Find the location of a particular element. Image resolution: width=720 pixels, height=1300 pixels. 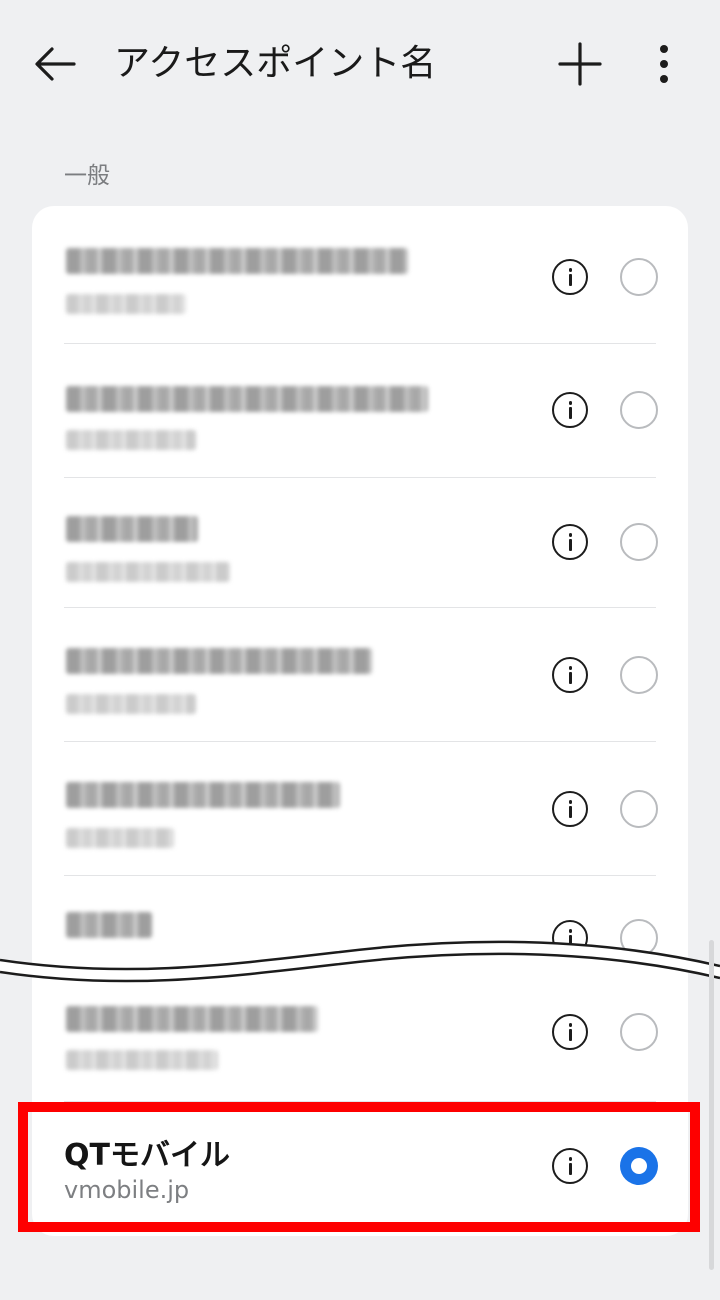

plus-icon is located at coordinates (580, 64).